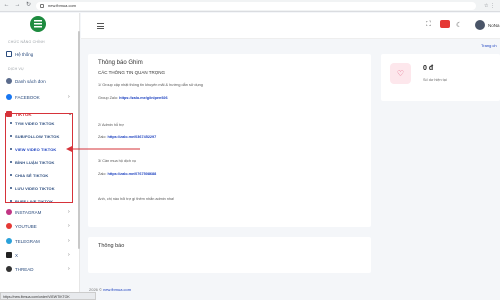 This screenshot has width=500, height=300. Describe the element at coordinates (256, 5) in the screenshot. I see `address-bar: new.fbmua.com` at that location.